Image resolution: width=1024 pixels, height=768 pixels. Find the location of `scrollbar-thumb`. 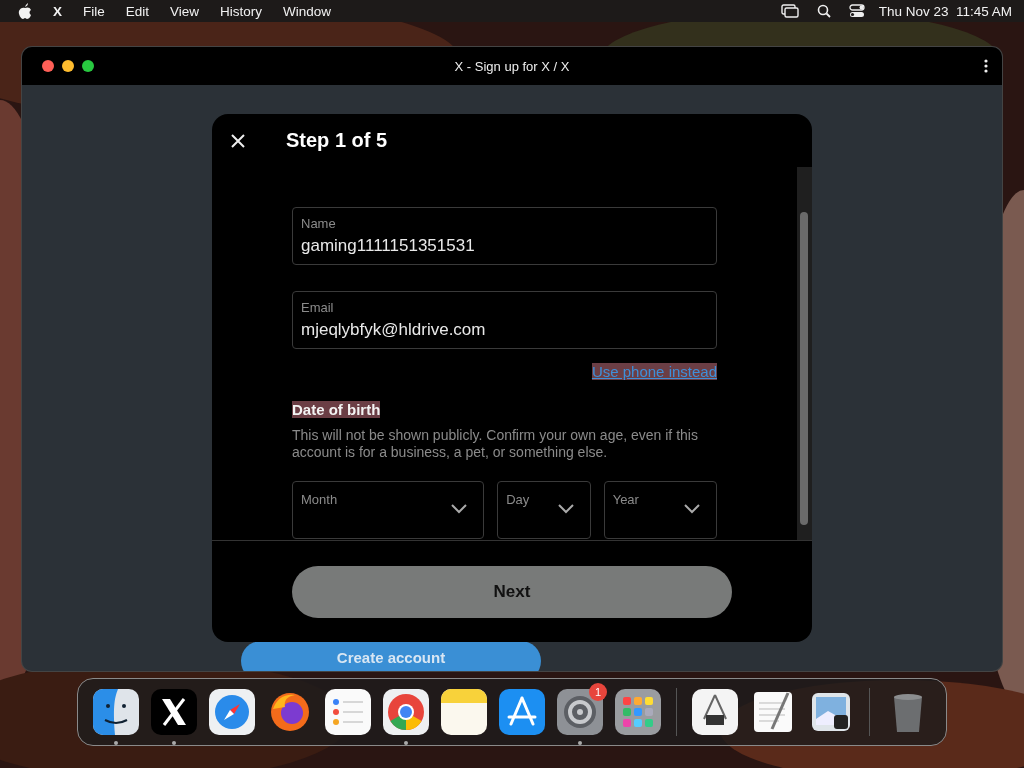

scrollbar-thumb is located at coordinates (804, 368).